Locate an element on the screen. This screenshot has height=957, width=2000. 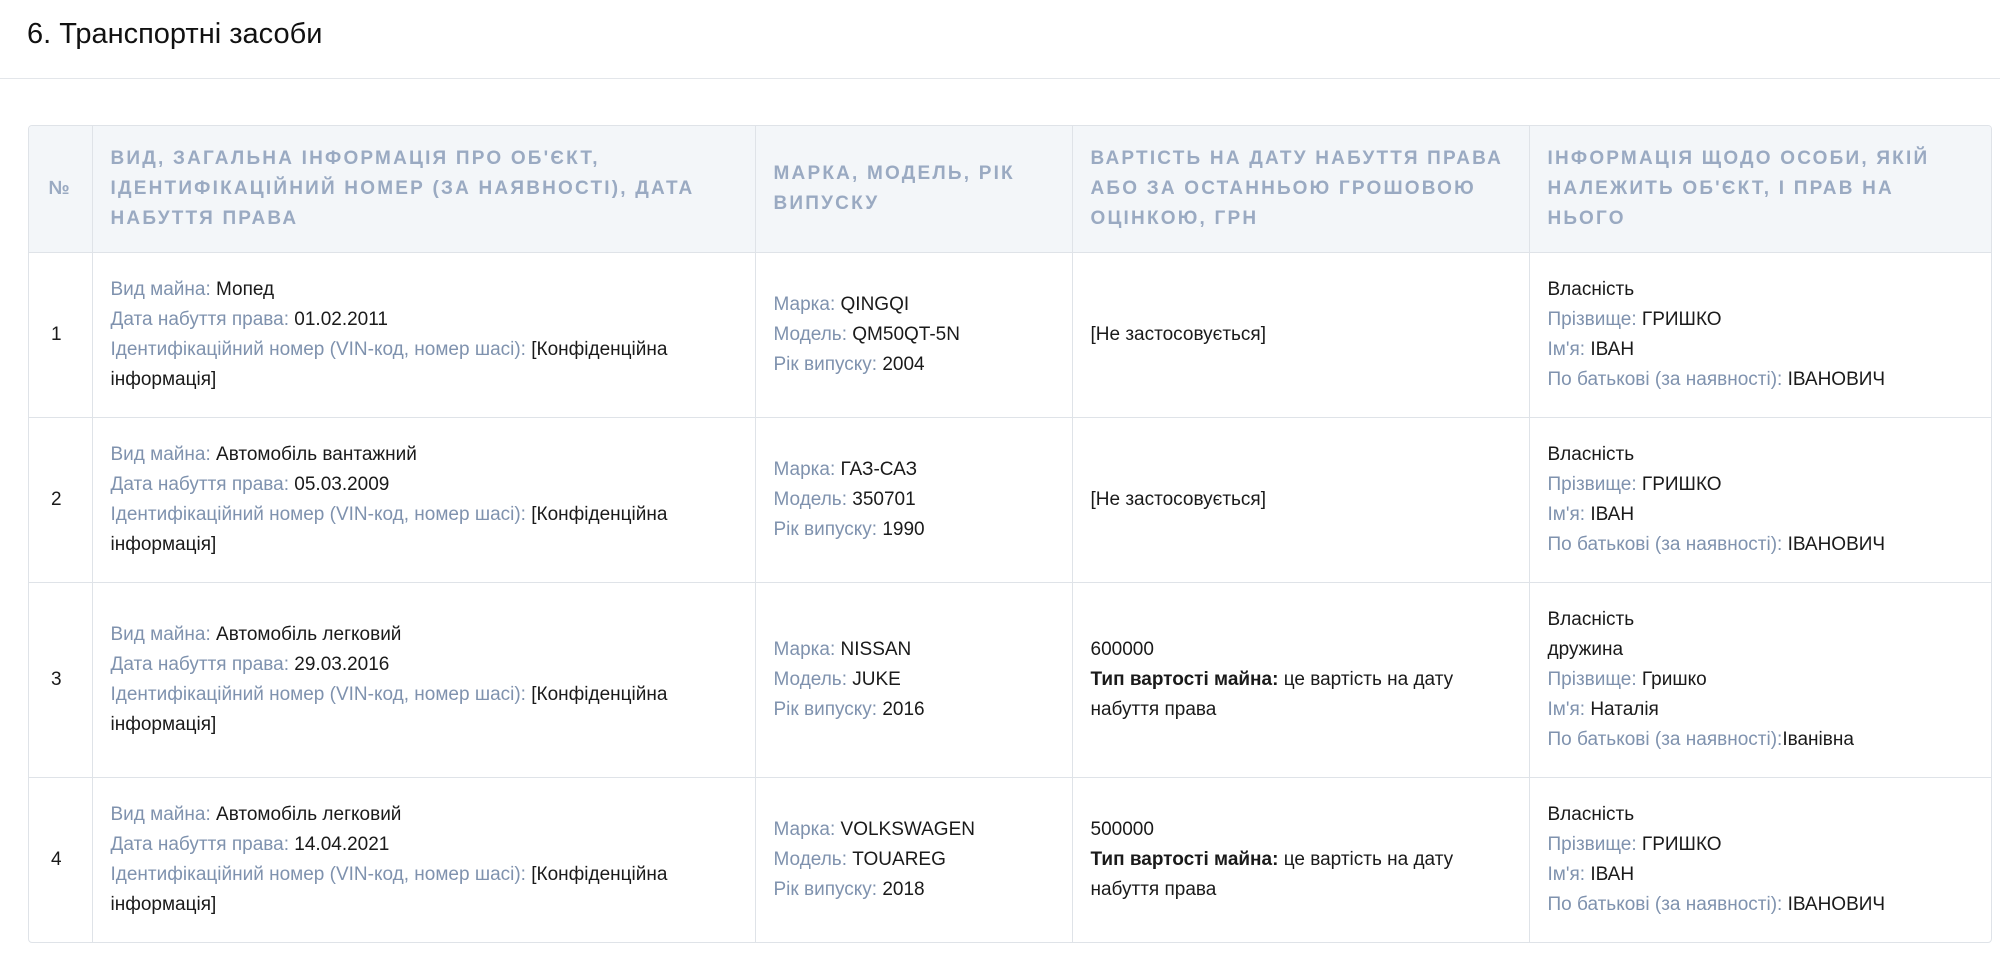
year-value: 1990 is located at coordinates (903, 529).